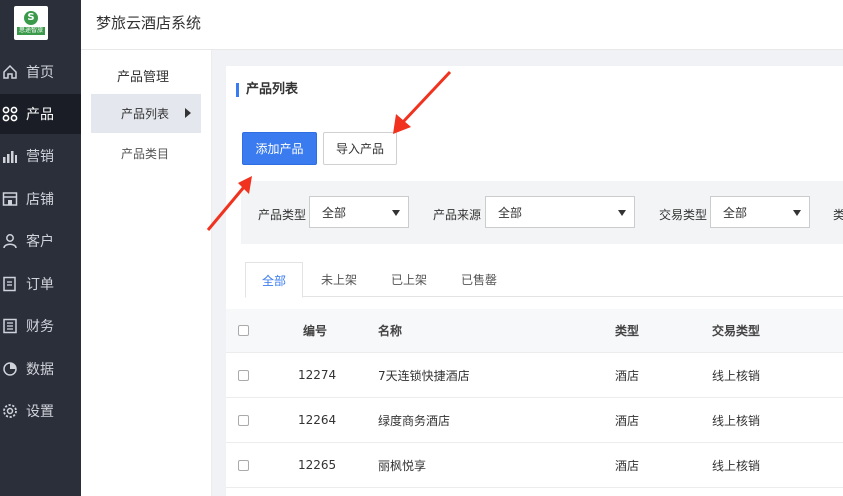 The height and width of the screenshot is (496, 843). I want to click on nav-item-finance: 财务, so click(40, 326).